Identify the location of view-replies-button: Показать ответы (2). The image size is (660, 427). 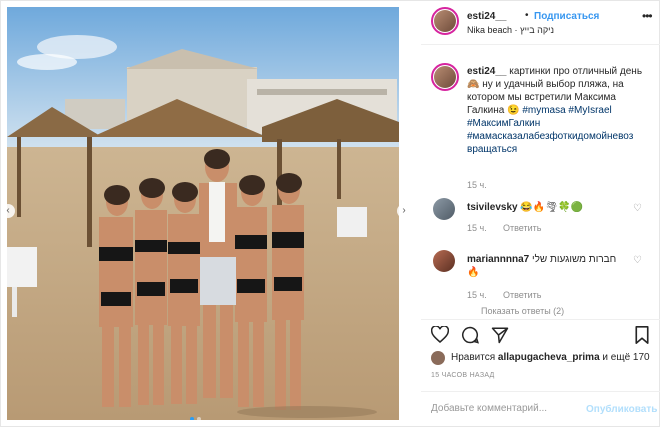
(522, 311).